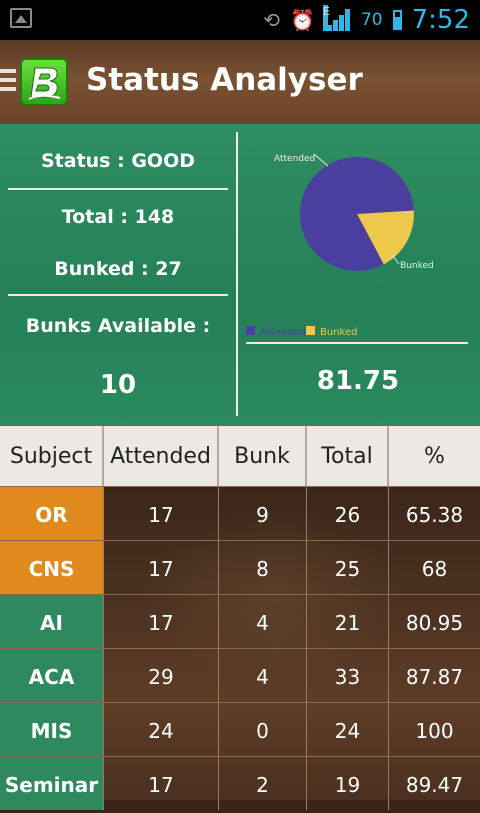 The image size is (480, 813). Describe the element at coordinates (434, 569) in the screenshot. I see `percent-cell: 68` at that location.